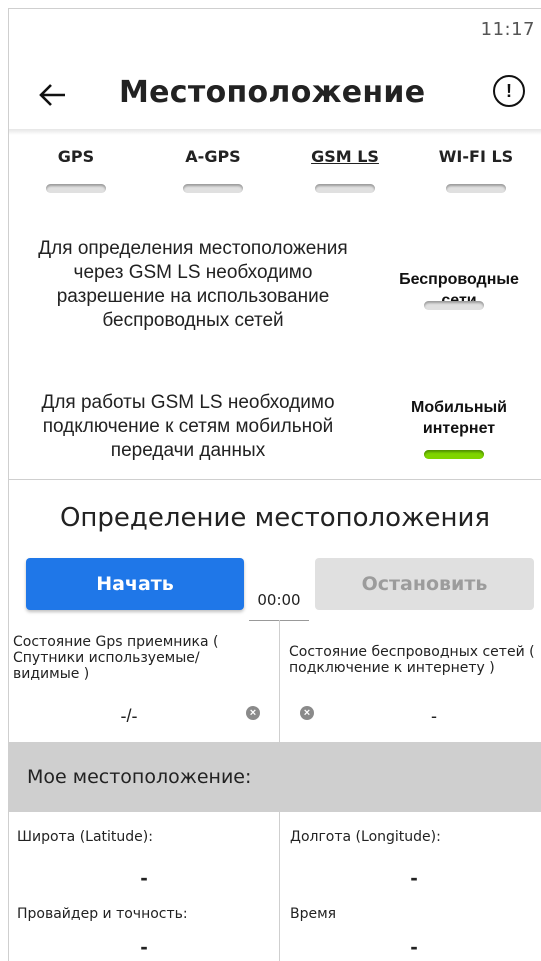 The height and width of the screenshot is (961, 541). I want to click on latitude-value: -, so click(144, 877).